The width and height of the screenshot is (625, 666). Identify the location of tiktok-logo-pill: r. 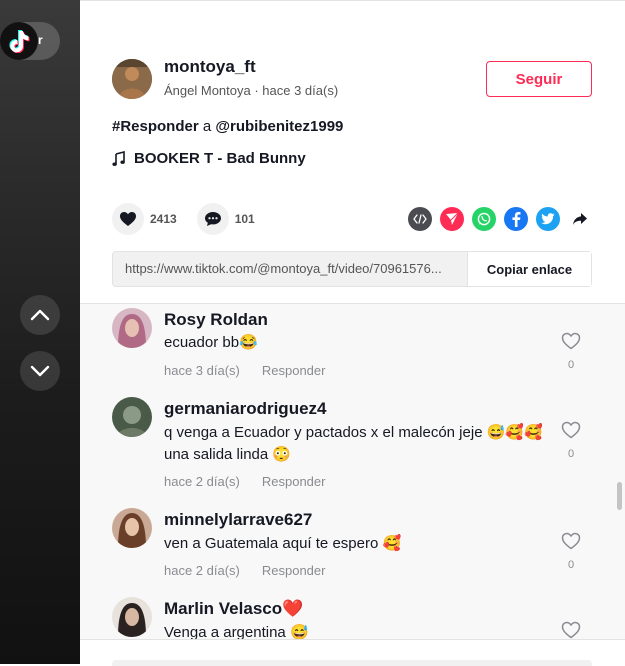
(30, 41).